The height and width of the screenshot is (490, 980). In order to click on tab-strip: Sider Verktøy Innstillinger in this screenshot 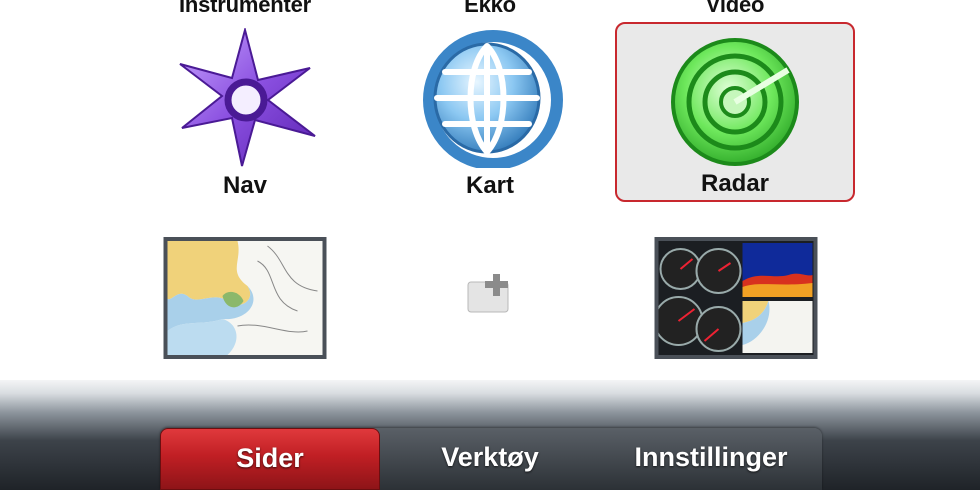, I will do `click(491, 459)`.